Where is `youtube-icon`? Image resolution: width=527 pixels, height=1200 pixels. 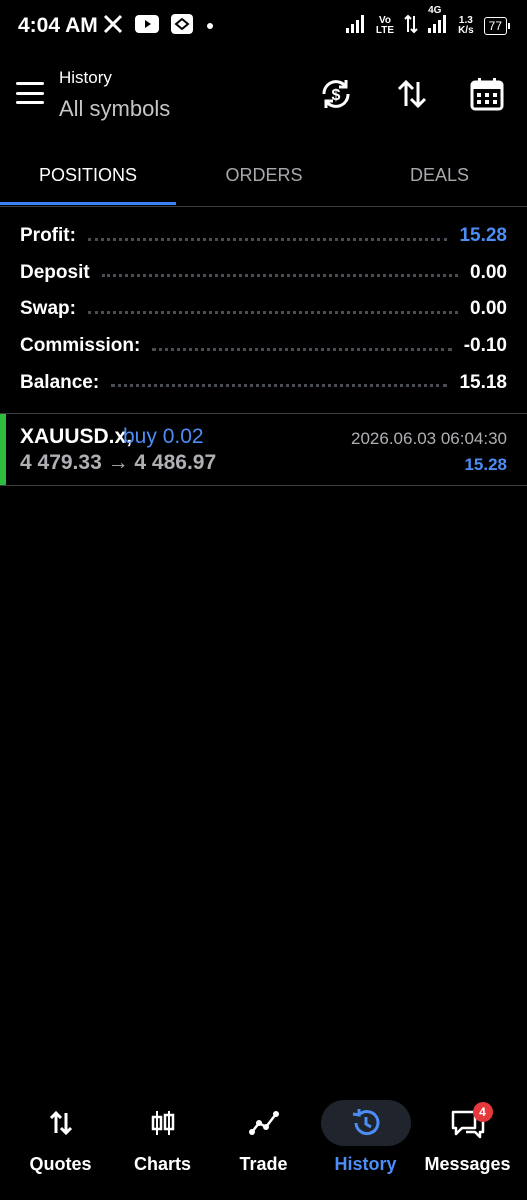
youtube-icon is located at coordinates (147, 26).